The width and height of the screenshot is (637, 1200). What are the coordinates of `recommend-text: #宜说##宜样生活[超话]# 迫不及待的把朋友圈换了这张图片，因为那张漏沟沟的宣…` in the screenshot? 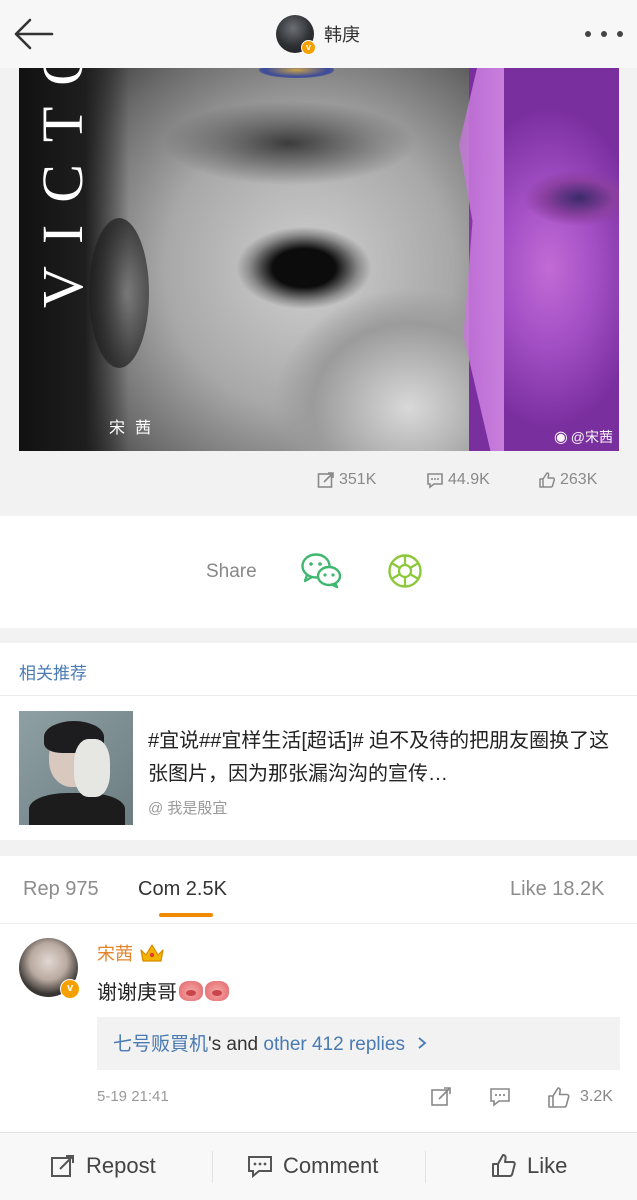 It's located at (383, 758).